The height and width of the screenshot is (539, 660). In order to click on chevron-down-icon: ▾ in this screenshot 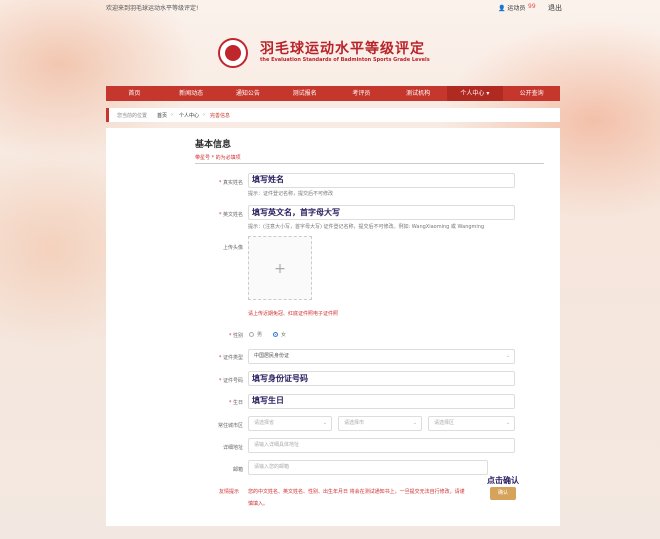, I will do `click(488, 93)`.